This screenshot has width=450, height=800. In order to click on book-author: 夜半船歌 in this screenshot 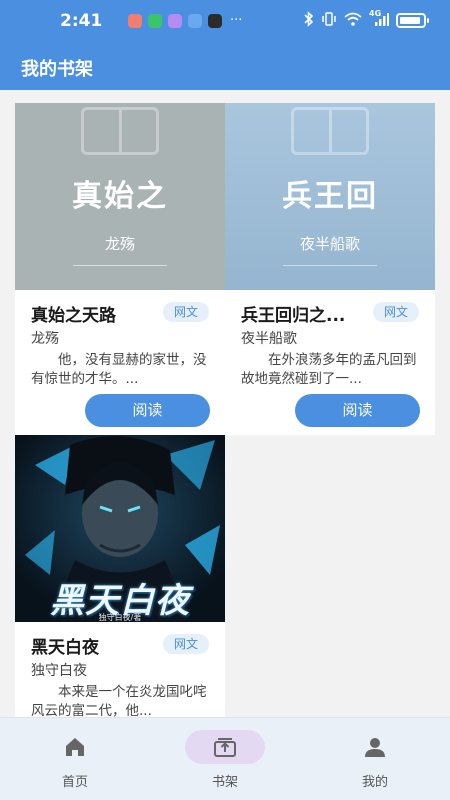, I will do `click(269, 339)`.